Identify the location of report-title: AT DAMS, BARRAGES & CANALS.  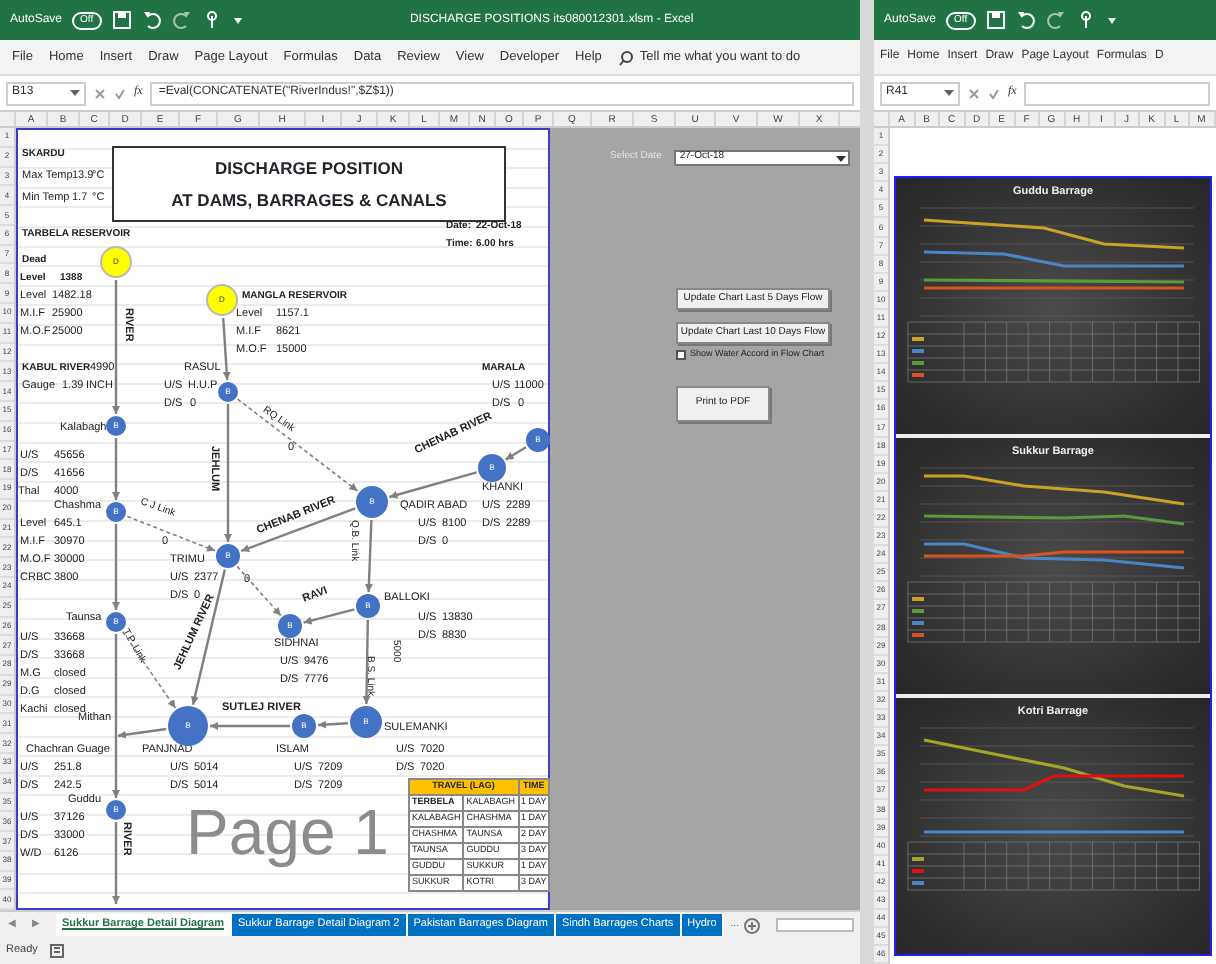
(309, 200).